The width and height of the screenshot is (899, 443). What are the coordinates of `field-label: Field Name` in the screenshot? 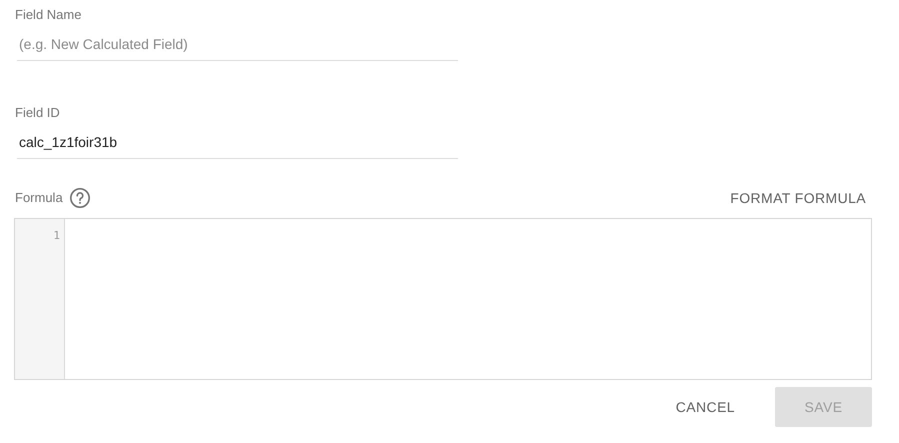 It's located at (48, 15).